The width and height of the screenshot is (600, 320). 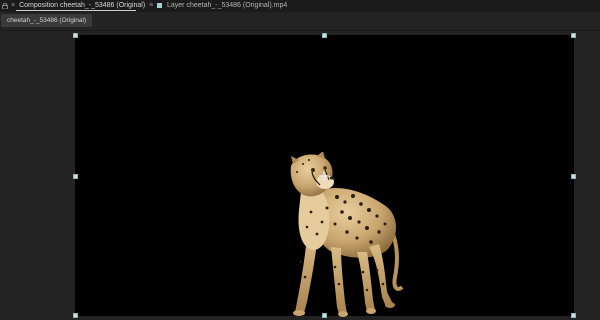 I want to click on tab-layer: Layer cheetah_-_53486 (Original).mp4, so click(x=222, y=5).